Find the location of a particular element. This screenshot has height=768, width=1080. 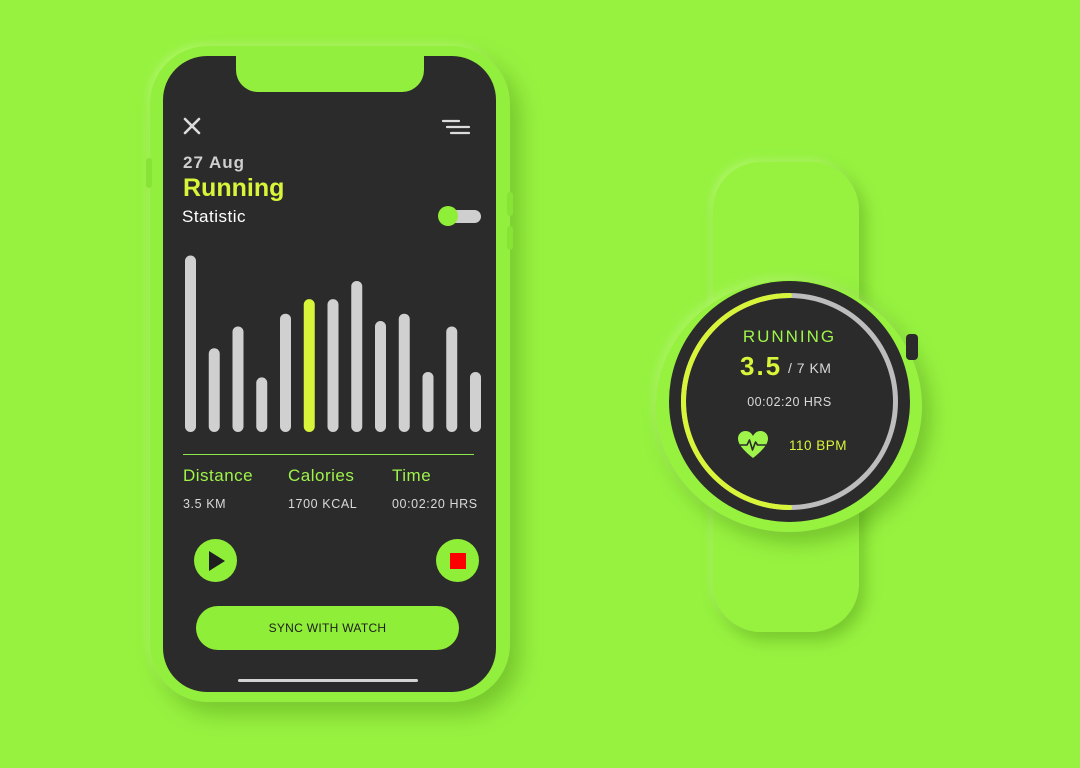

statistic-label: Statistic is located at coordinates (214, 216).